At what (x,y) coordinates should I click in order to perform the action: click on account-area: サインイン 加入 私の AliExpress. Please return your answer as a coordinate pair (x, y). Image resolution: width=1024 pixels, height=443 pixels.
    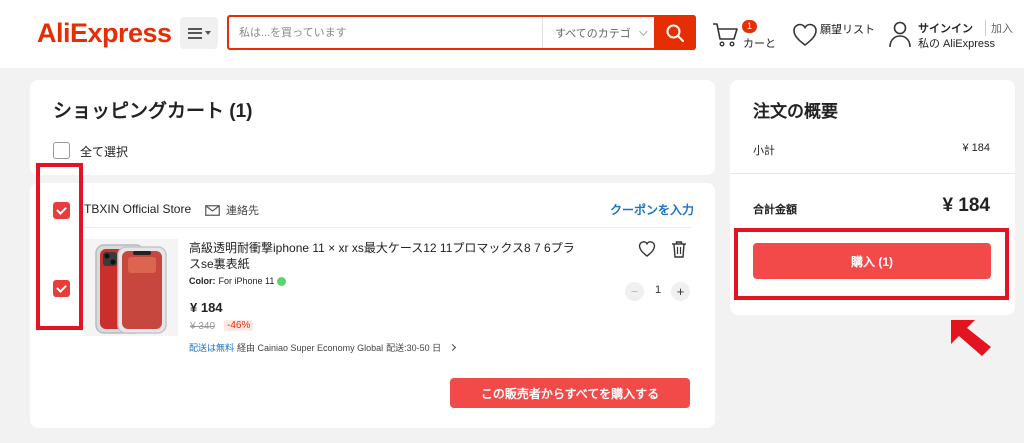
    Looking at the image, I should click on (953, 34).